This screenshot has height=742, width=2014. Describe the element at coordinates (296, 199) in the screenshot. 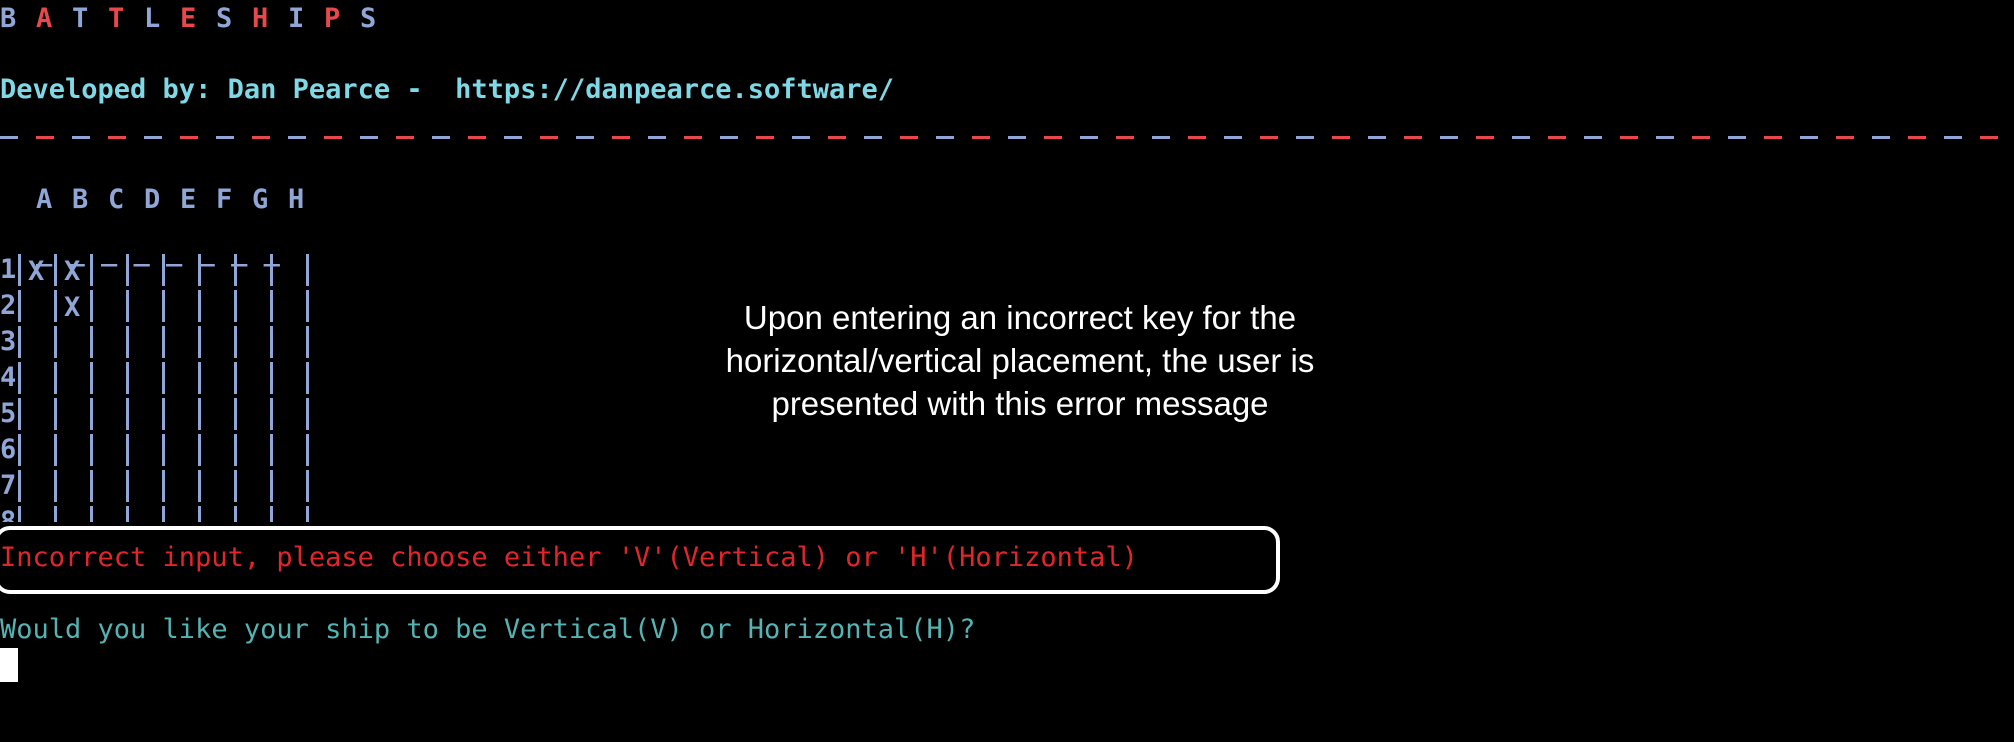

I see `column-header: H` at that location.